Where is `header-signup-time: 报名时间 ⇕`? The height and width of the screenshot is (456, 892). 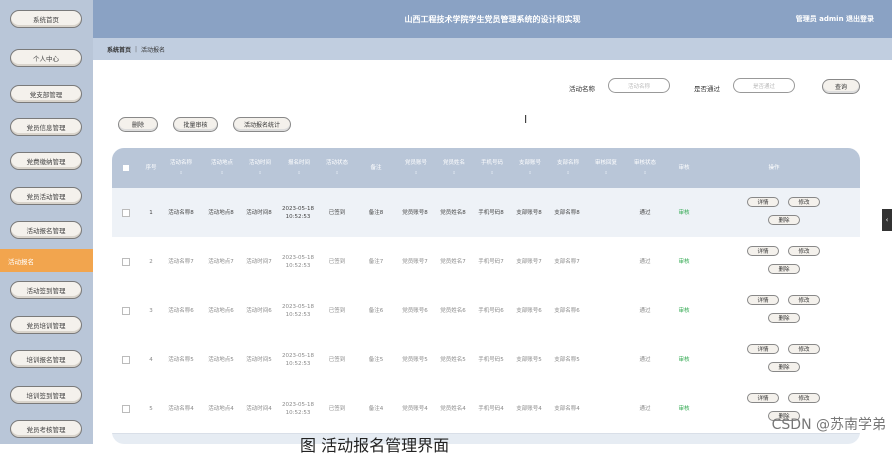
header-signup-time: 报名时间 ⇕ is located at coordinates (299, 168).